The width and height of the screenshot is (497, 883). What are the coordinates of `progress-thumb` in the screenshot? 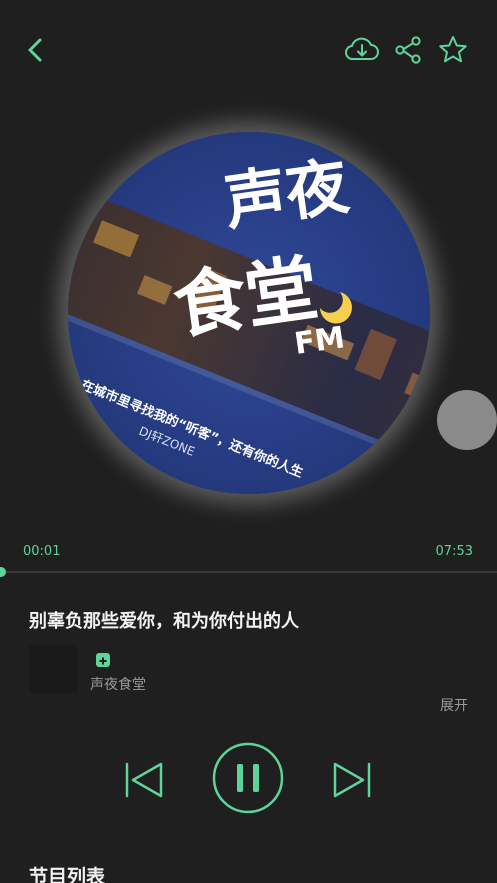 It's located at (3, 572).